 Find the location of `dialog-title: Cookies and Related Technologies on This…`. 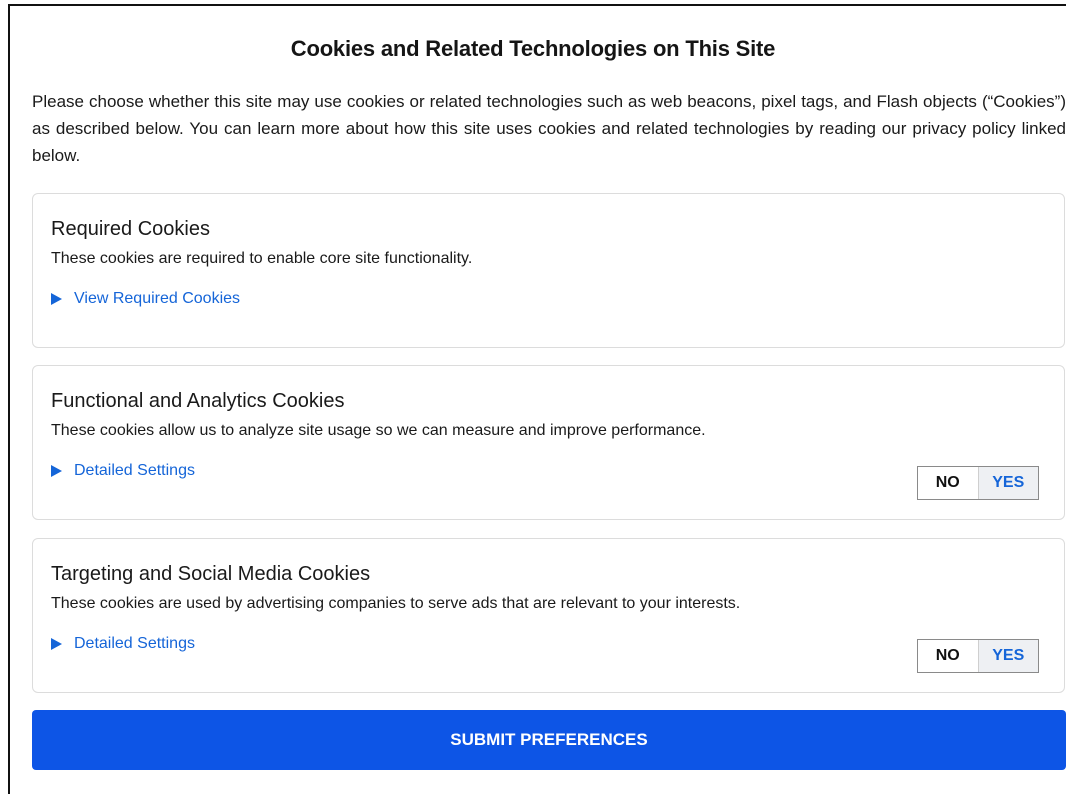

dialog-title: Cookies and Related Technologies on This… is located at coordinates (533, 48).